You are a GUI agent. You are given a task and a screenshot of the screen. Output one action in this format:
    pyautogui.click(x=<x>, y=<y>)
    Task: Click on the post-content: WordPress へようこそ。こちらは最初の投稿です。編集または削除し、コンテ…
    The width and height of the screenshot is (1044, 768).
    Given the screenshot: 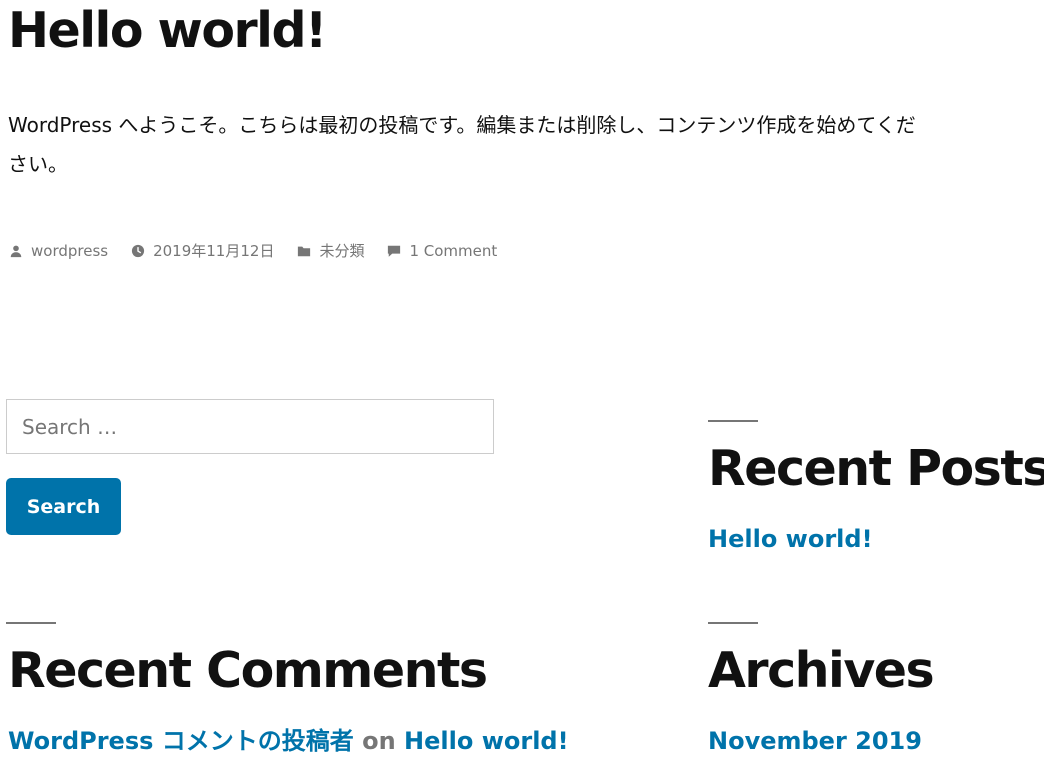 What is the action you would take?
    pyautogui.click(x=462, y=144)
    